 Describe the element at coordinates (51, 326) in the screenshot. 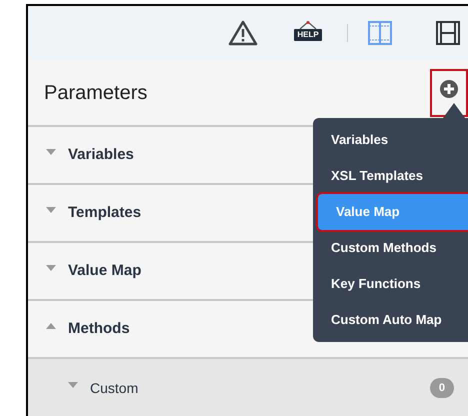

I see `caret-up-icon` at that location.